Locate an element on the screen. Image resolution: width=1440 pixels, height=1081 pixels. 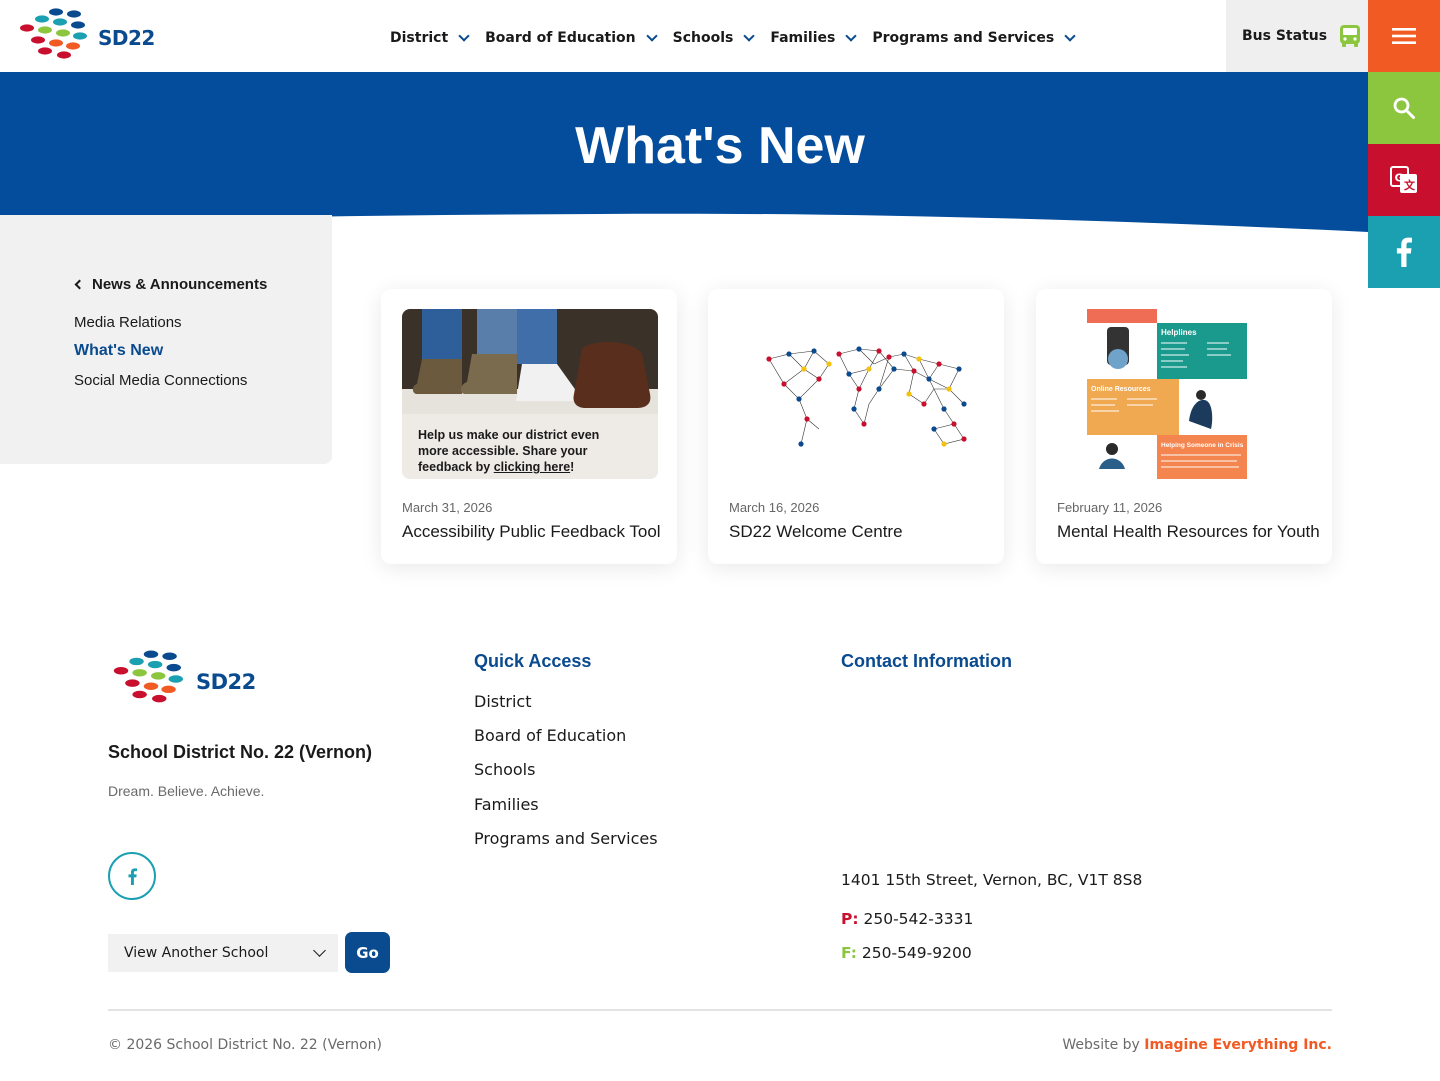
go-button: Go is located at coordinates (367, 952).